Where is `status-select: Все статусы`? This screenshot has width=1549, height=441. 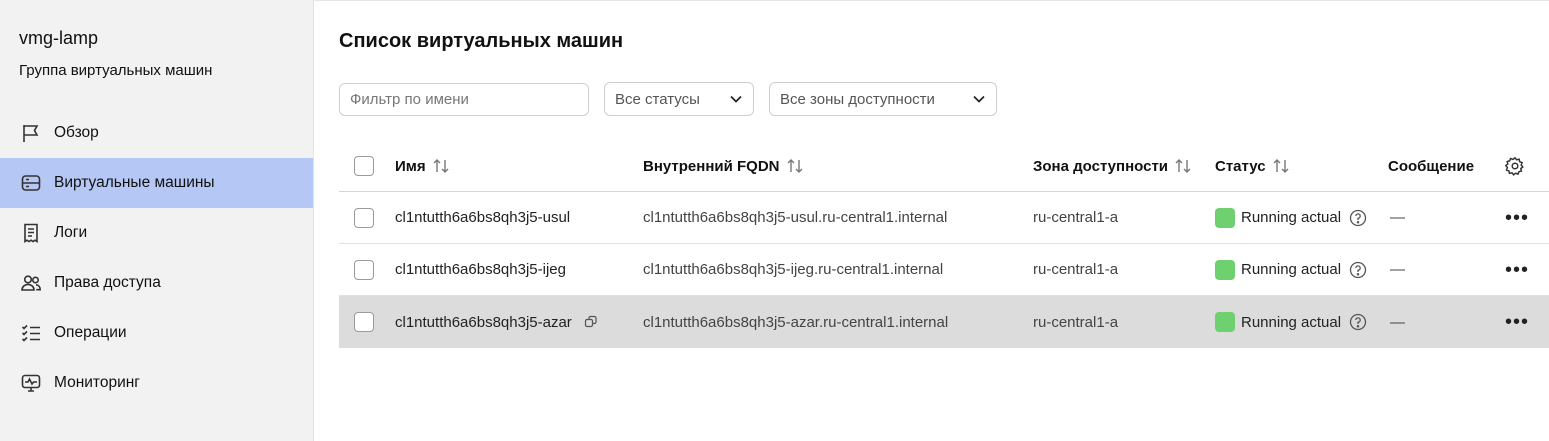
status-select: Все статусы is located at coordinates (679, 99).